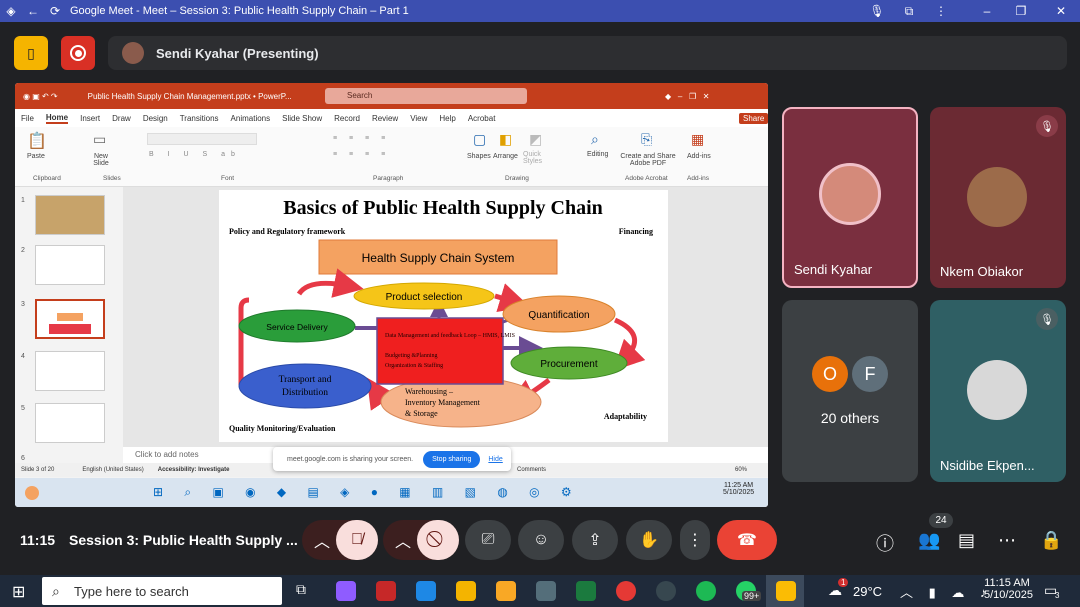  I want to click on clock: 11:15 AM 5/10/2025, so click(1008, 589).